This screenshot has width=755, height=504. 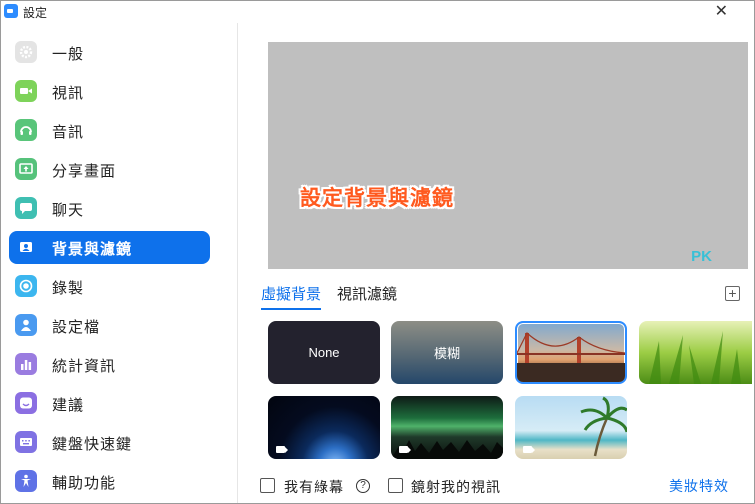 What do you see at coordinates (68, 93) in the screenshot?
I see `sidebar-item-label: 視訊` at bounding box center [68, 93].